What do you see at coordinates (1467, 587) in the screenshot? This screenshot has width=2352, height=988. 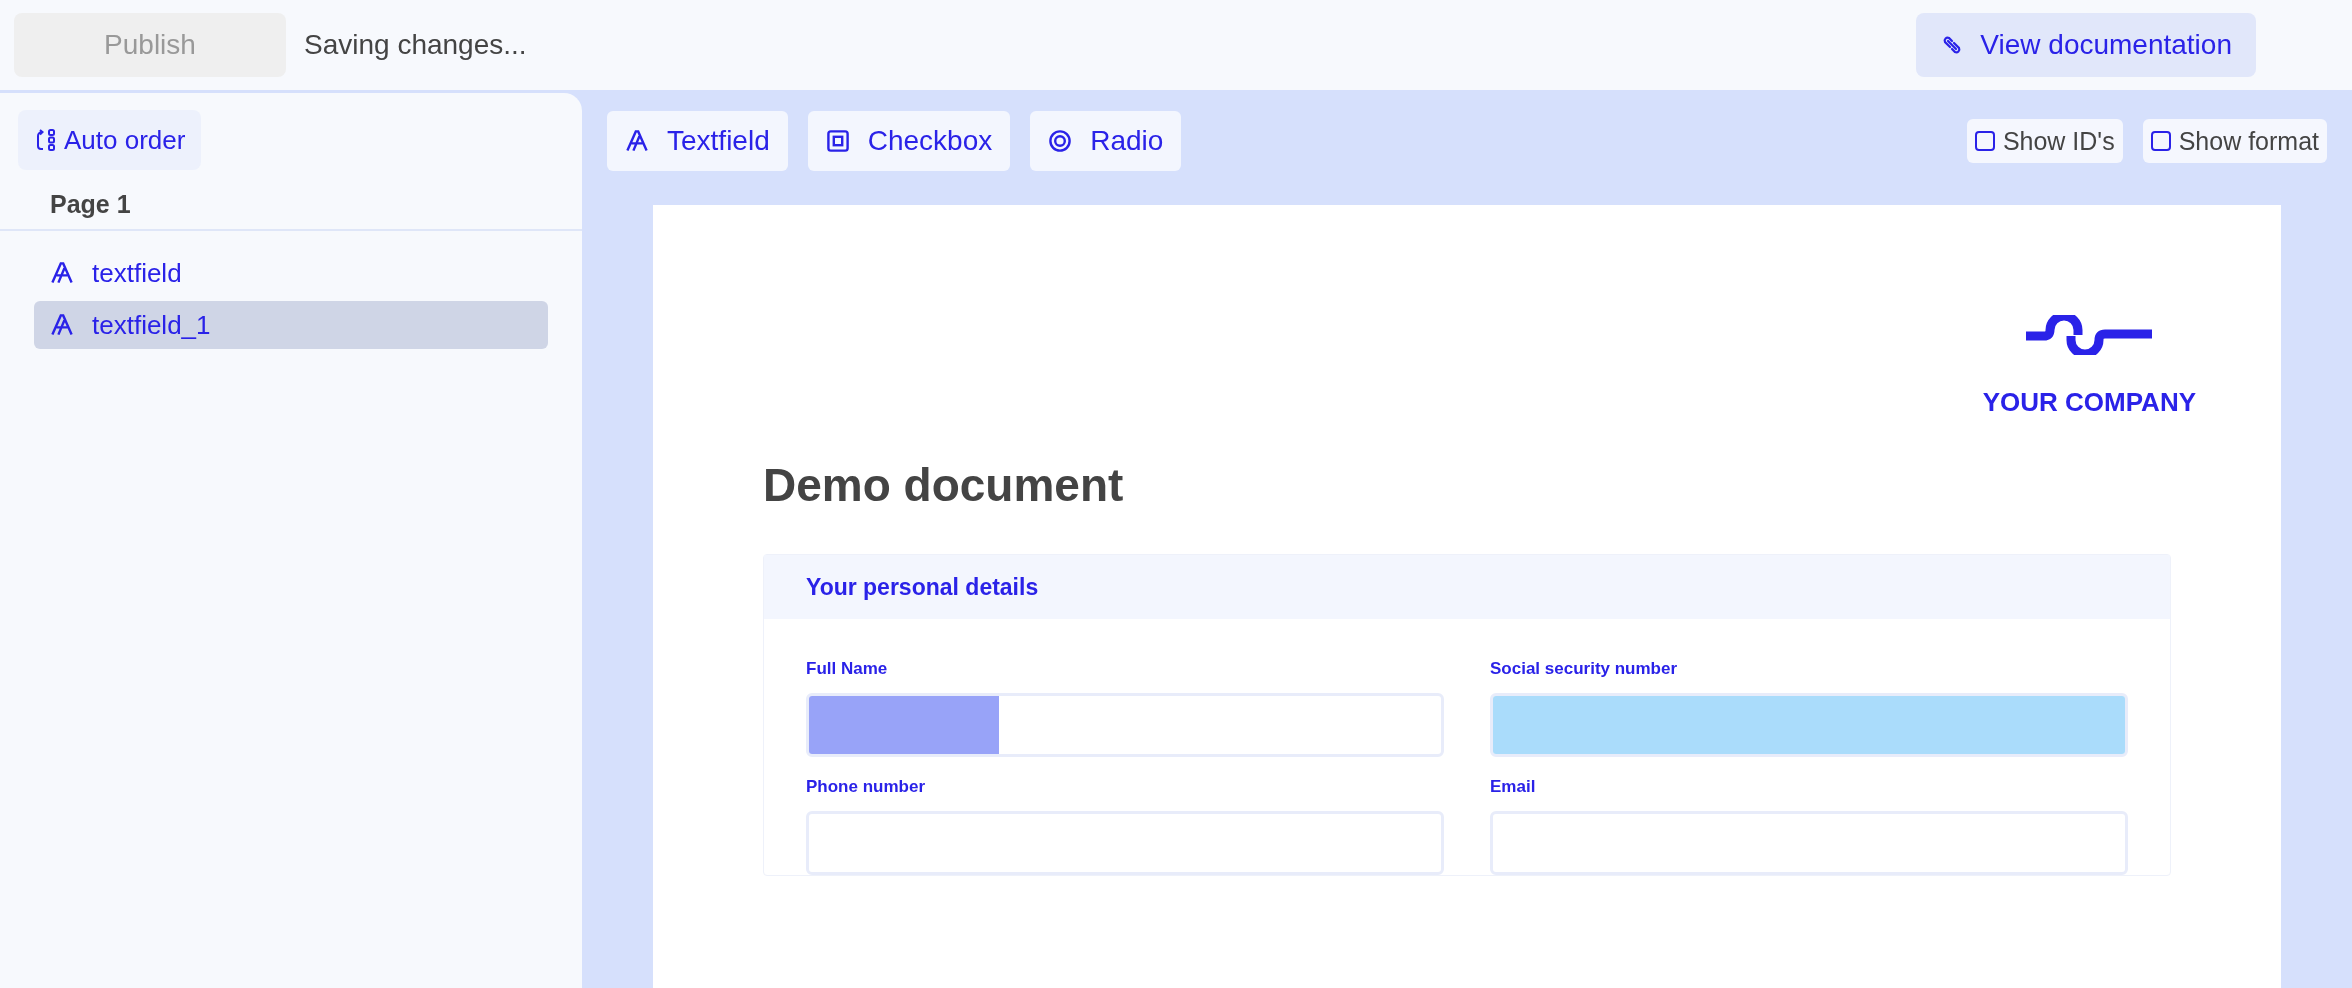 I see `section-title: Your personal details` at bounding box center [1467, 587].